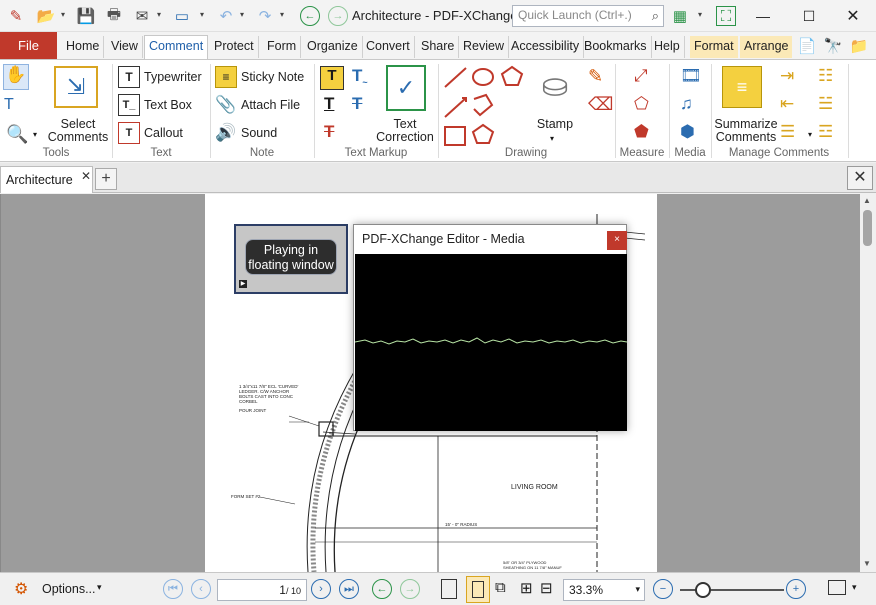 The height and width of the screenshot is (605, 876). What do you see at coordinates (809, 16) in the screenshot?
I see `maximize-button: ☐` at bounding box center [809, 16].